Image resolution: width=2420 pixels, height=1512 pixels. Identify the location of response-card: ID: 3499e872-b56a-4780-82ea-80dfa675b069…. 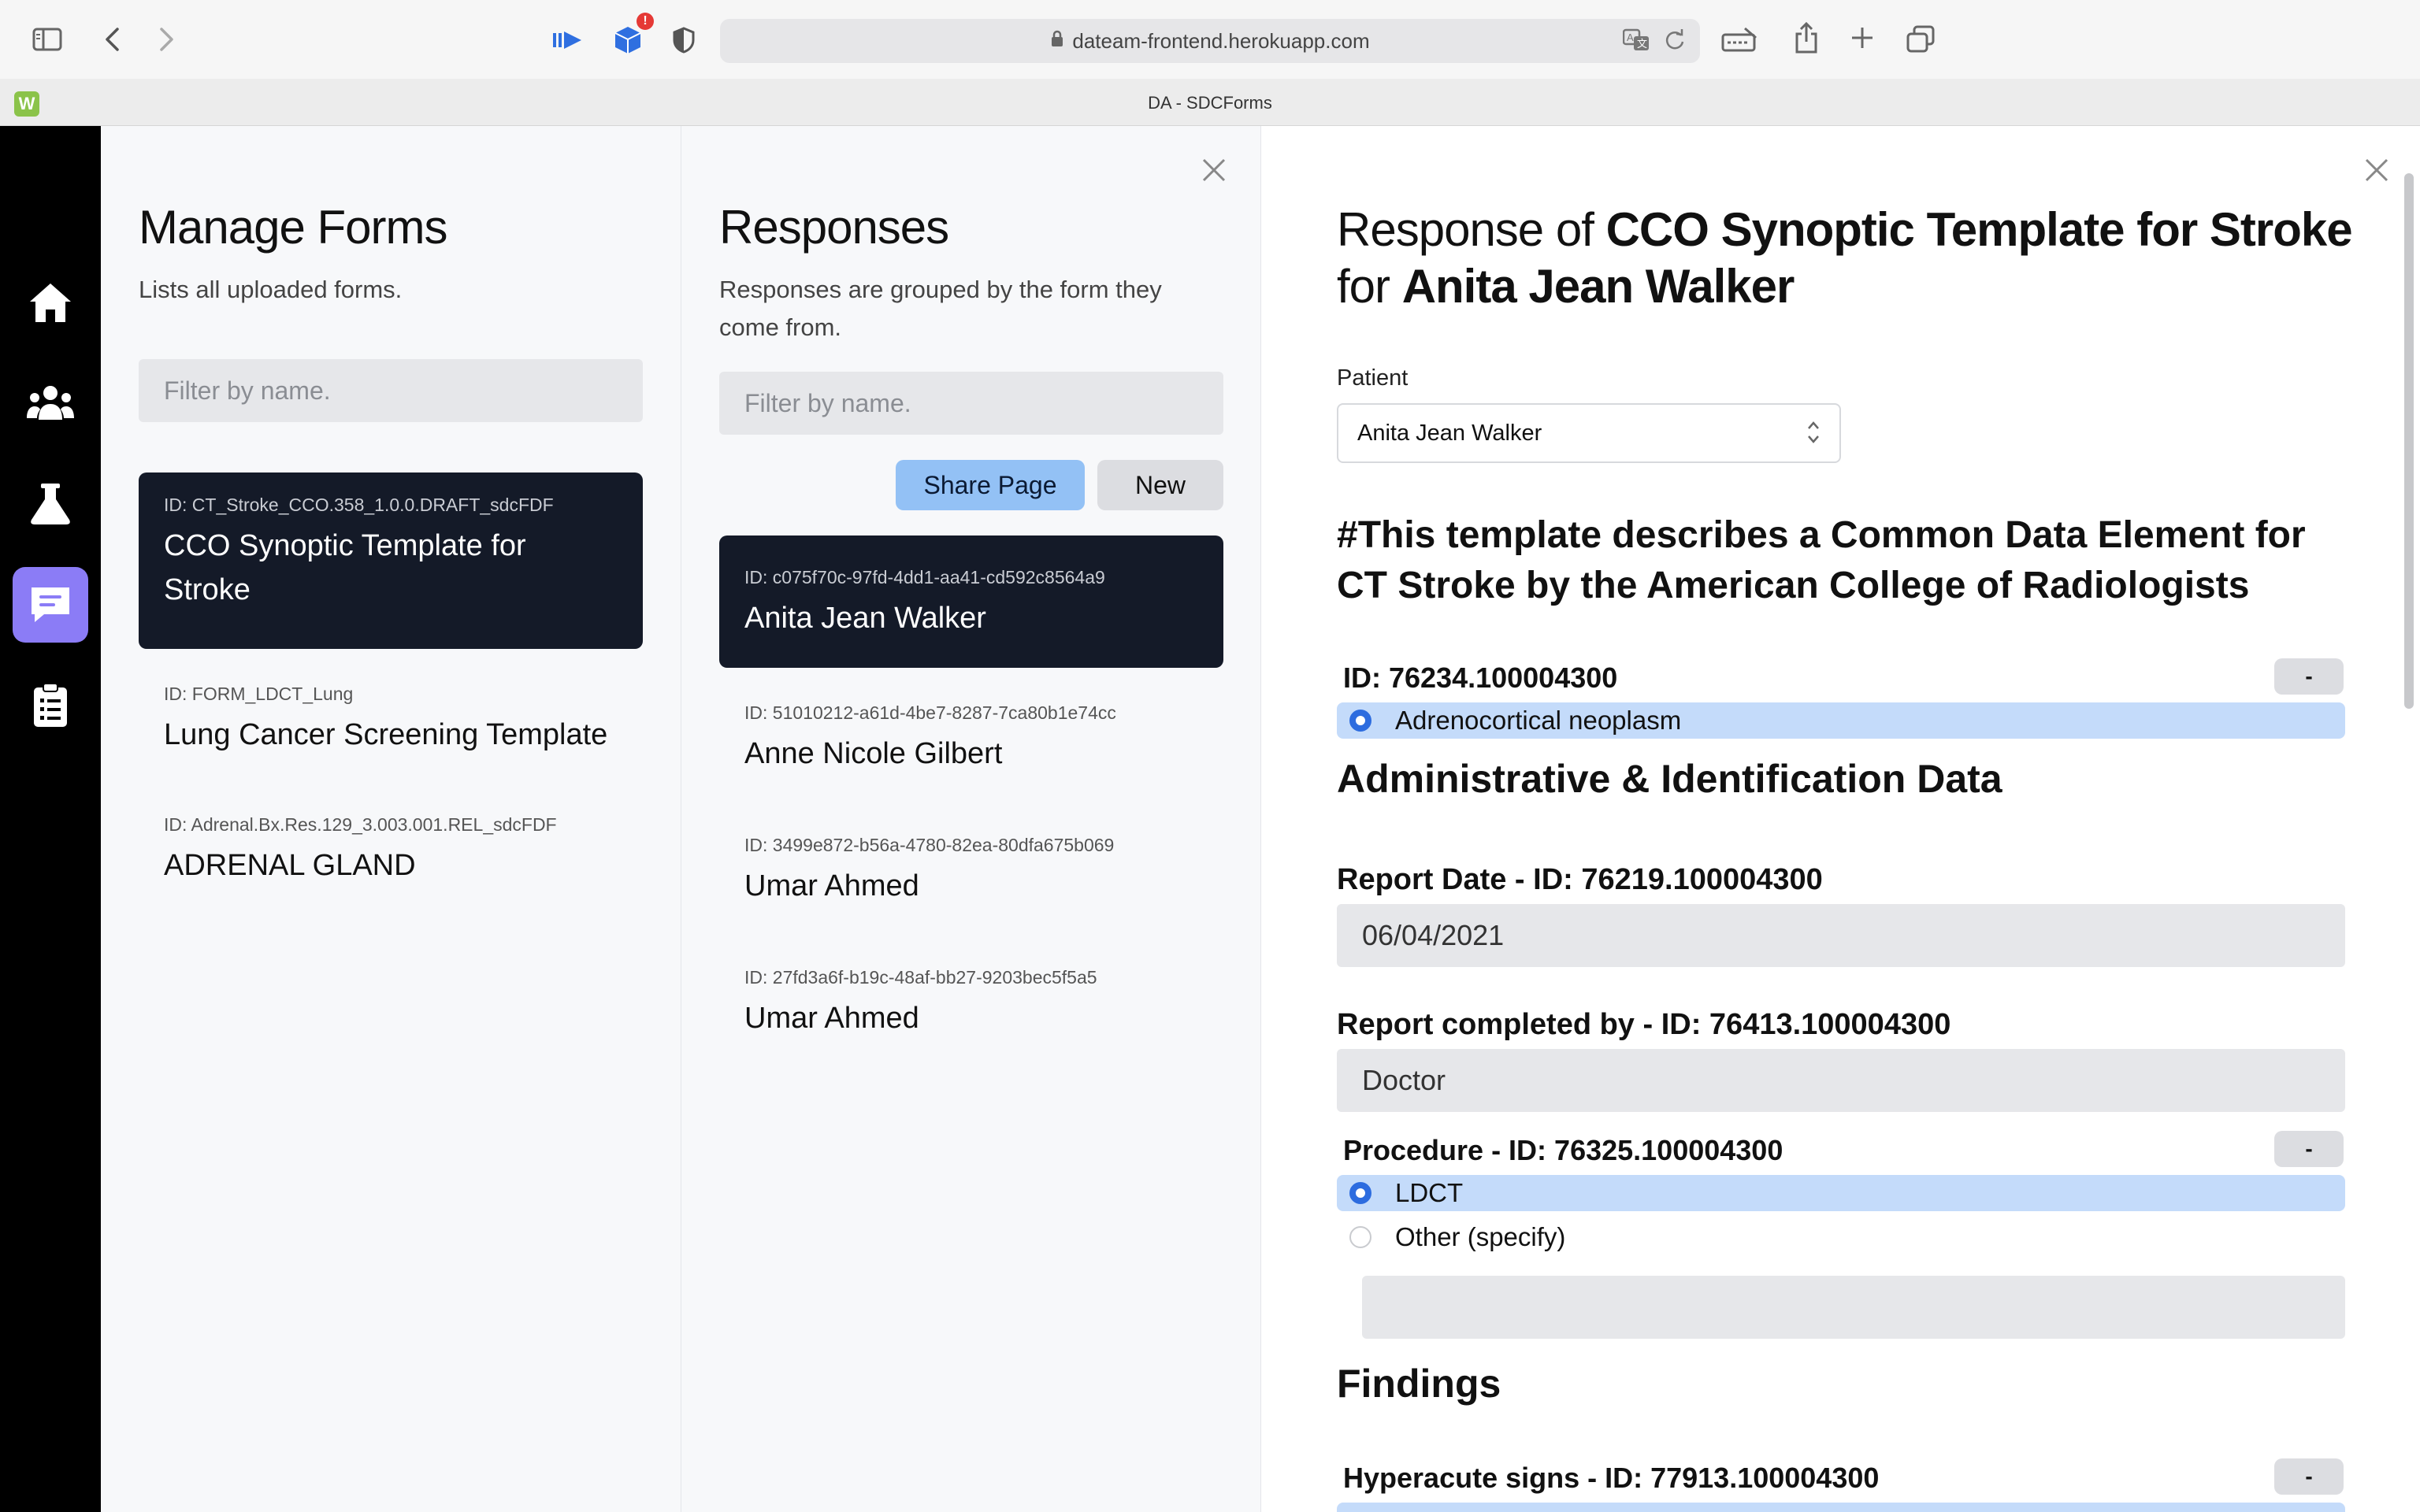
(971, 872).